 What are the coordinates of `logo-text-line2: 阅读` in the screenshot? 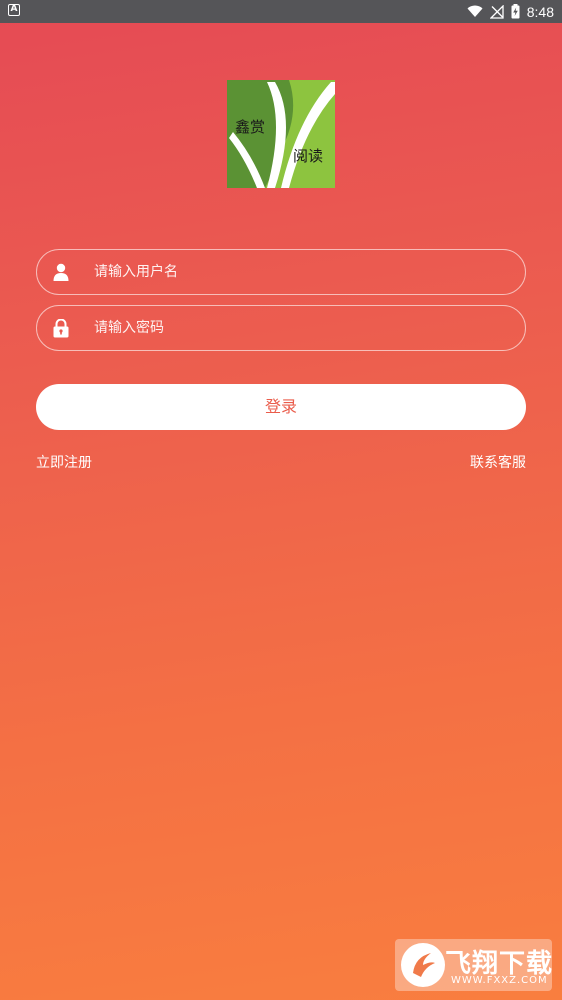 It's located at (308, 156).